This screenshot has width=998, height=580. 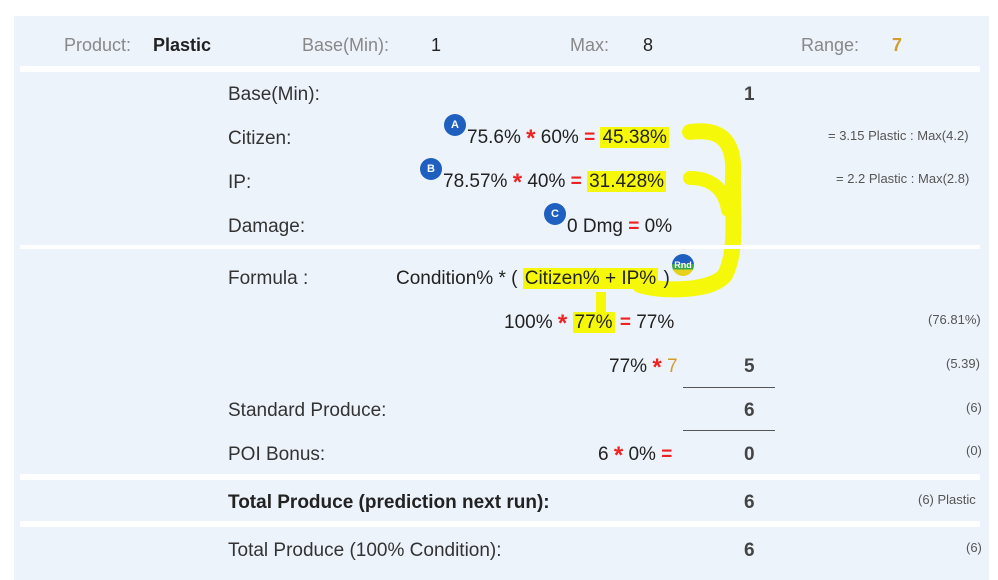 What do you see at coordinates (307, 410) in the screenshot?
I see `standard-produce-label: Standard Produce:` at bounding box center [307, 410].